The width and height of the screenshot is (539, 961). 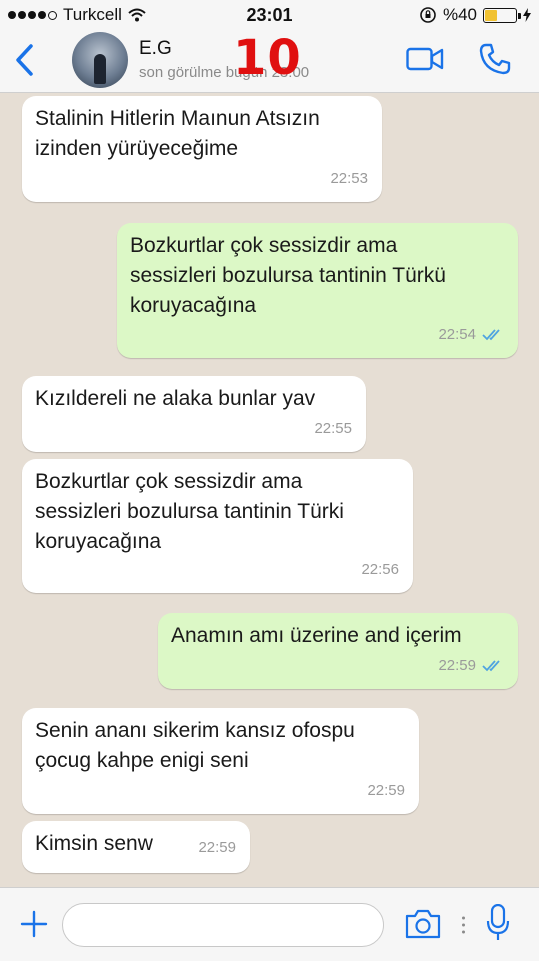 I want to click on microphone-icon, so click(x=498, y=923).